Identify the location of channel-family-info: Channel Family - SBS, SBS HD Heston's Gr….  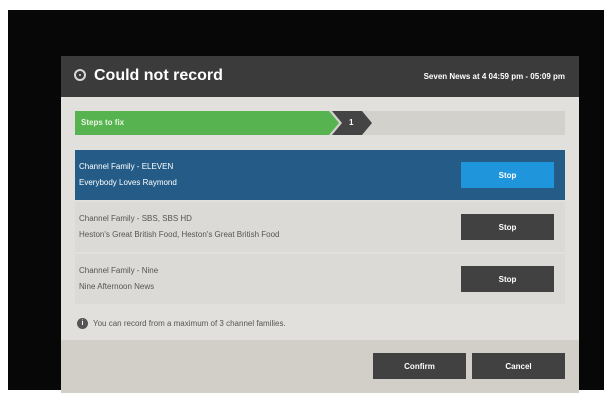
(179, 227).